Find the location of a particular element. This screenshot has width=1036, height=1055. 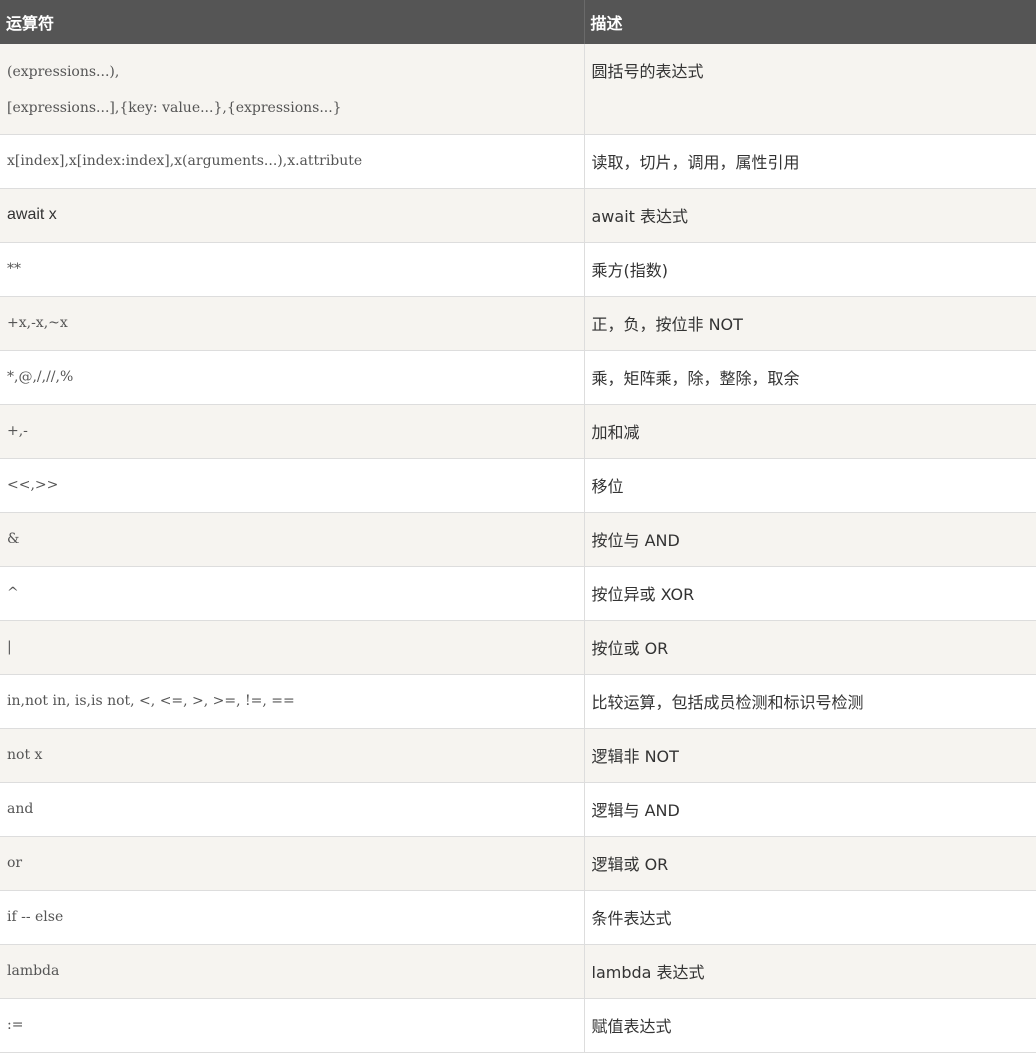

table-row: lambda lambda 表达式 is located at coordinates (518, 971).